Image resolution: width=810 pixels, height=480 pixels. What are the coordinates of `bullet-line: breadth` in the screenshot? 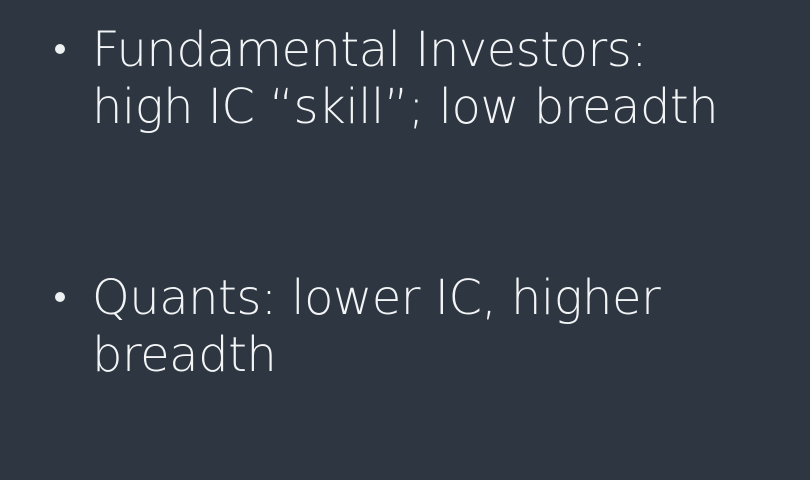 It's located at (184, 355).